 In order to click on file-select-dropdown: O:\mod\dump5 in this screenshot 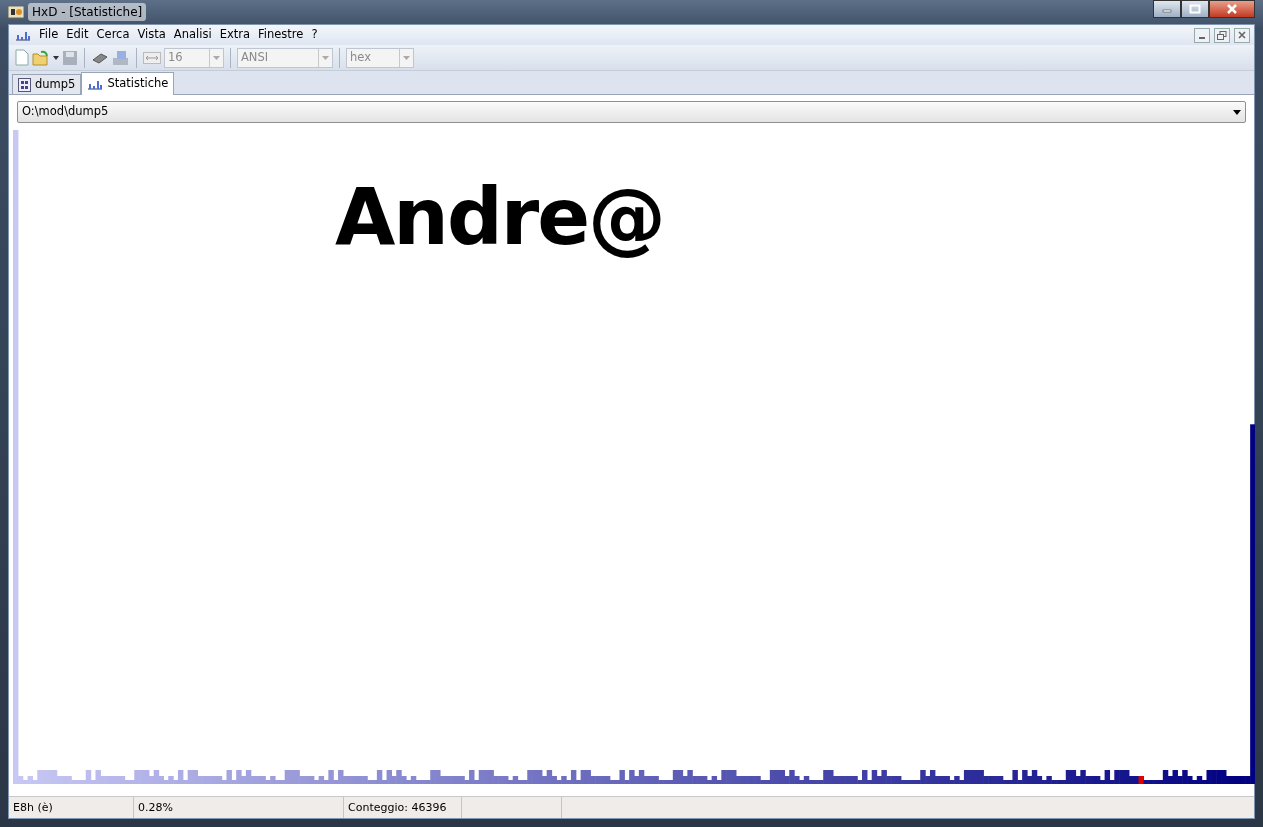, I will do `click(631, 112)`.